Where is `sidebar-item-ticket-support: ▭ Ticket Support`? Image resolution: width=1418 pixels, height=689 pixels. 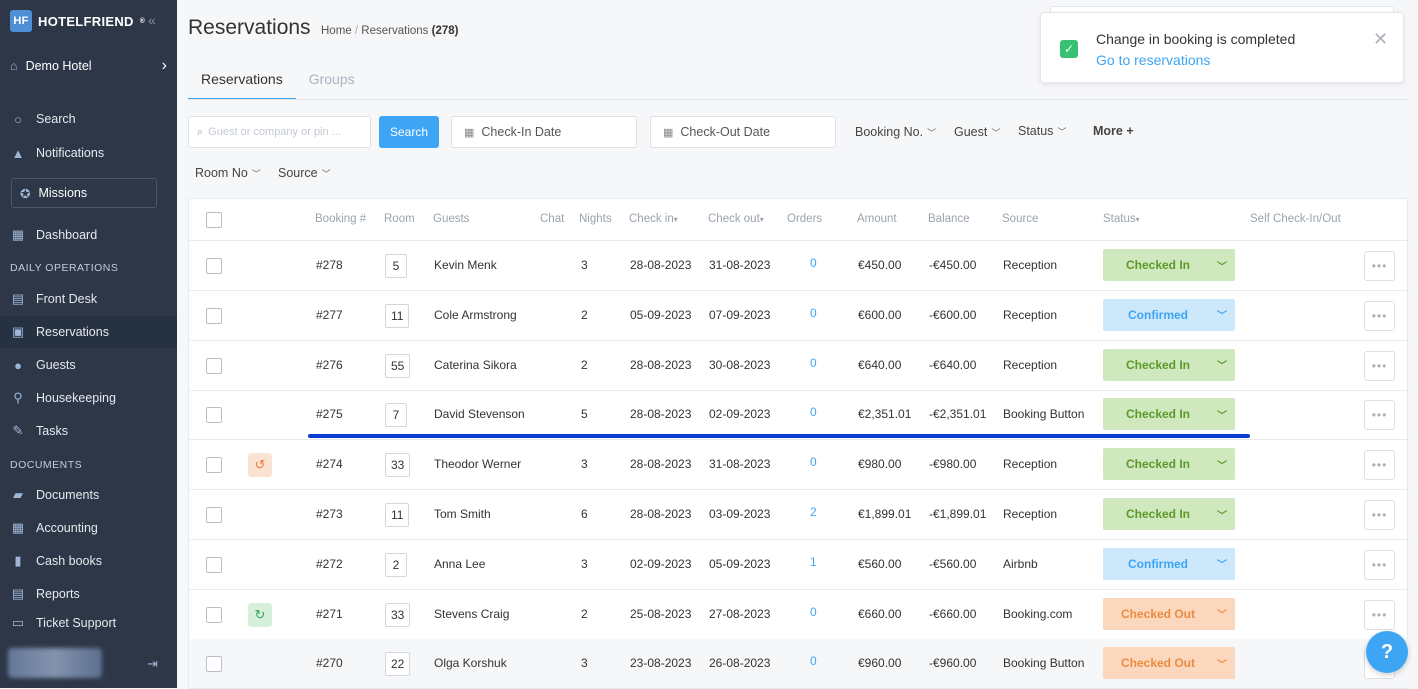
sidebar-item-ticket-support: ▭ Ticket Support is located at coordinates (88, 623).